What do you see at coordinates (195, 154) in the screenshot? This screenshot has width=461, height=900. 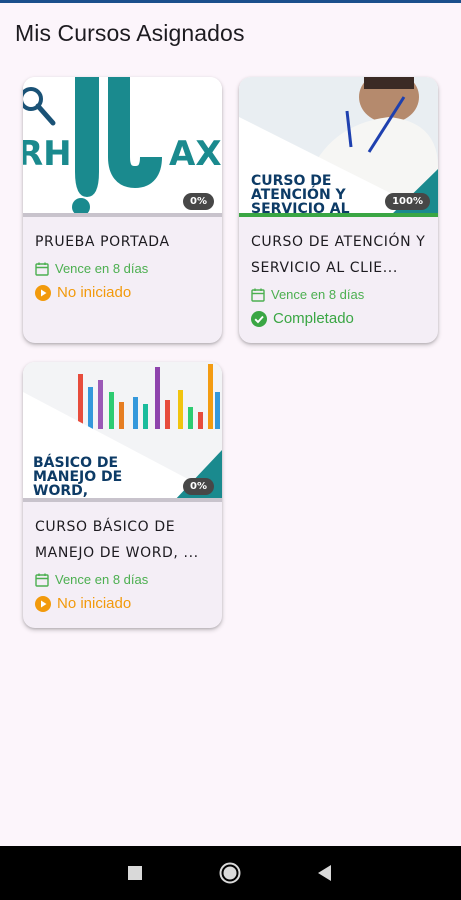 I see `svg-text: AX` at bounding box center [195, 154].